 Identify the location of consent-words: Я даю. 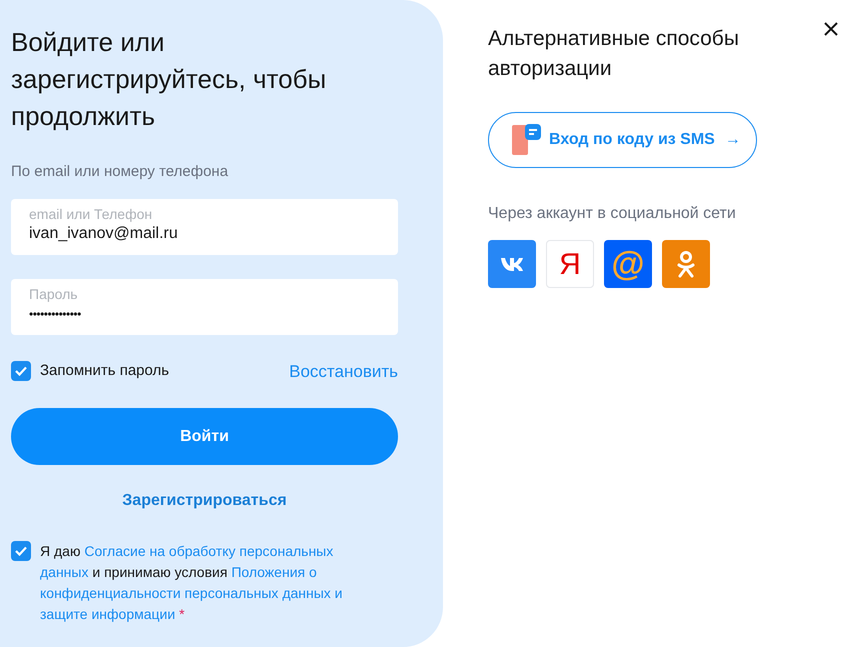
(60, 551).